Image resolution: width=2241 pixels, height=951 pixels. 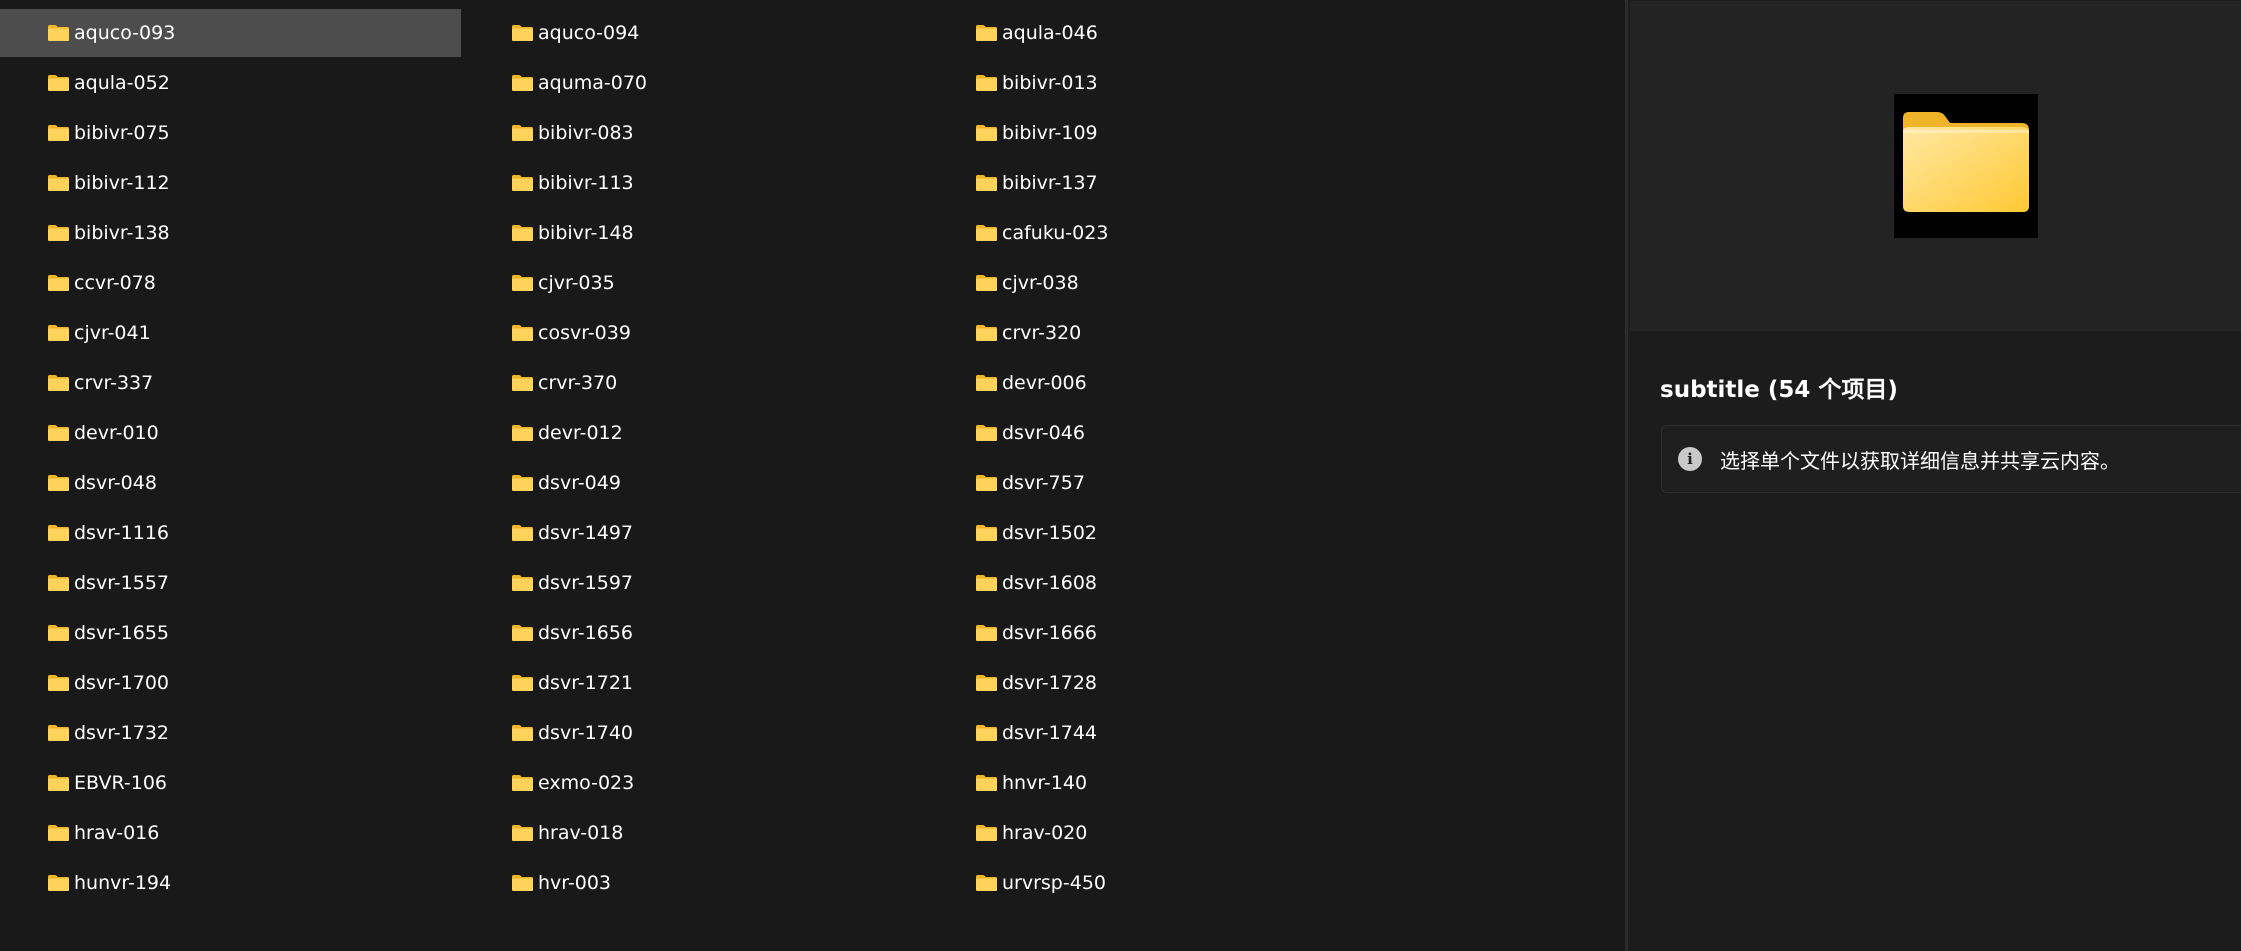 What do you see at coordinates (1158, 633) in the screenshot?
I see `folder-item: dsvr-1666` at bounding box center [1158, 633].